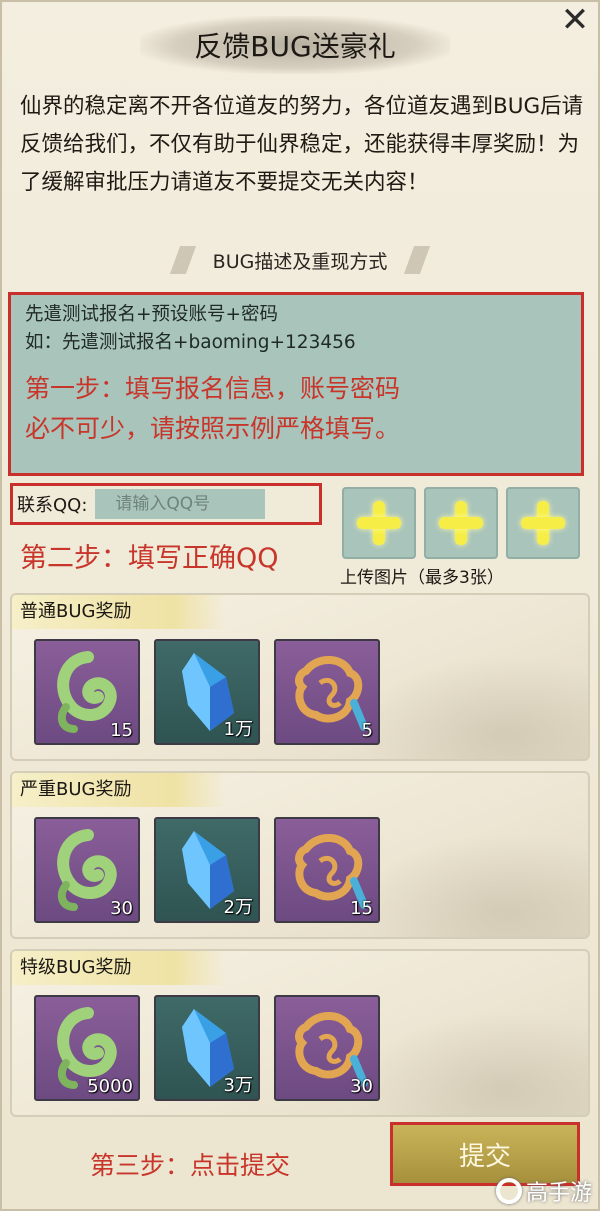  What do you see at coordinates (119, 968) in the screenshot?
I see `reward-title: 特级BUG奖励` at bounding box center [119, 968].